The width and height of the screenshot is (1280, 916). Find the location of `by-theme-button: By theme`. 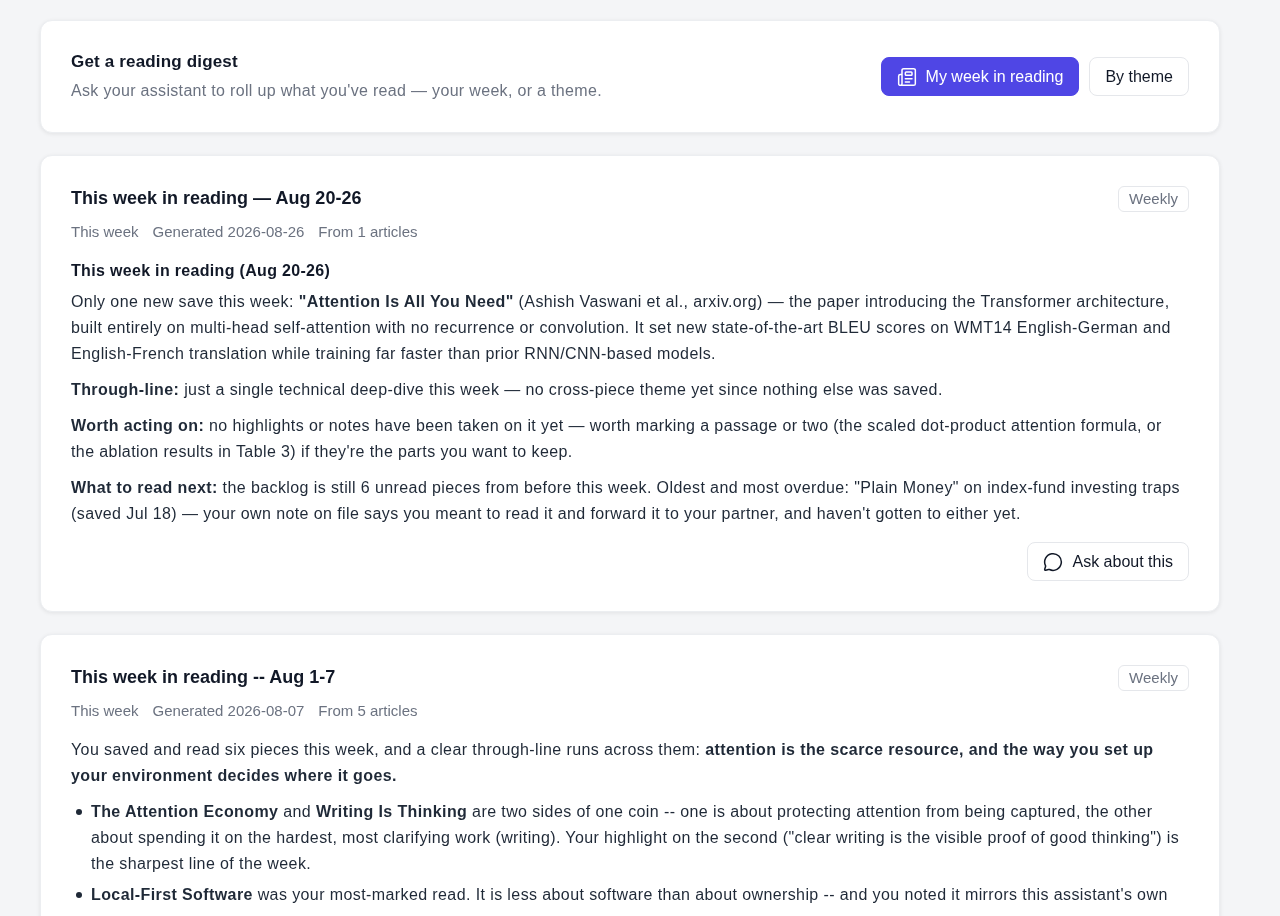

by-theme-button: By theme is located at coordinates (1139, 76).